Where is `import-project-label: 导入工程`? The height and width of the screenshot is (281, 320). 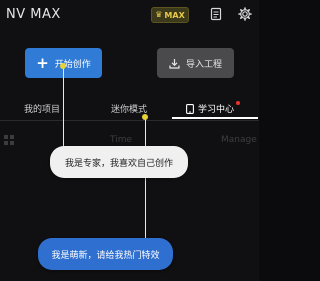 import-project-label: 导入工程 is located at coordinates (203, 64).